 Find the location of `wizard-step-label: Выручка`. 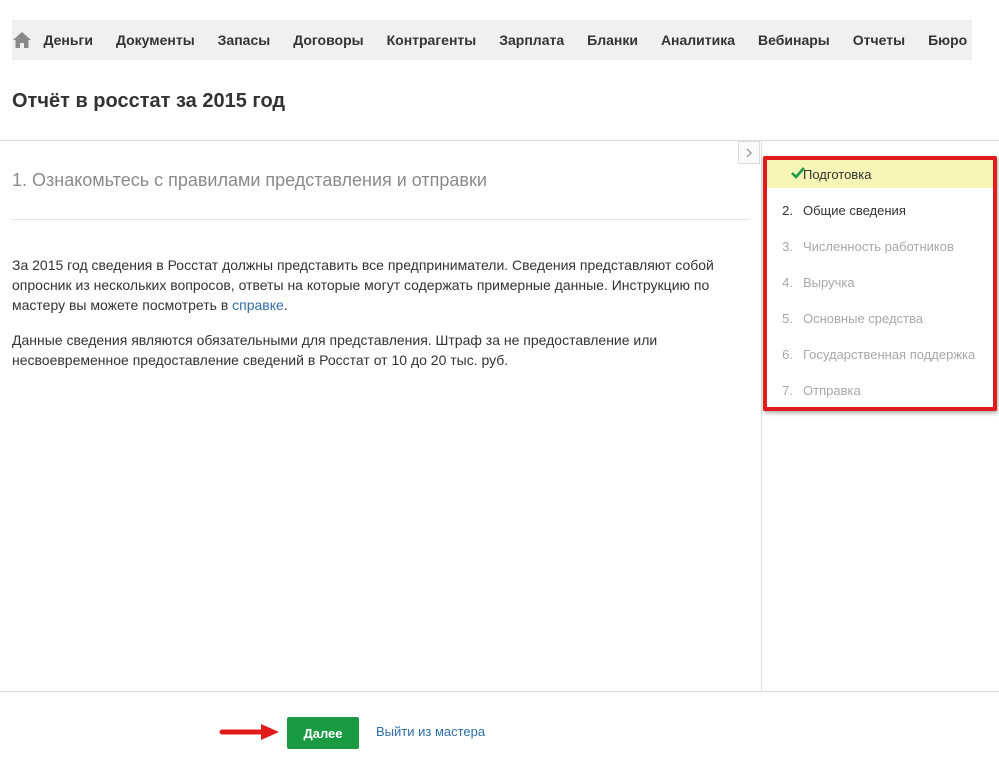

wizard-step-label: Выручка is located at coordinates (829, 282).